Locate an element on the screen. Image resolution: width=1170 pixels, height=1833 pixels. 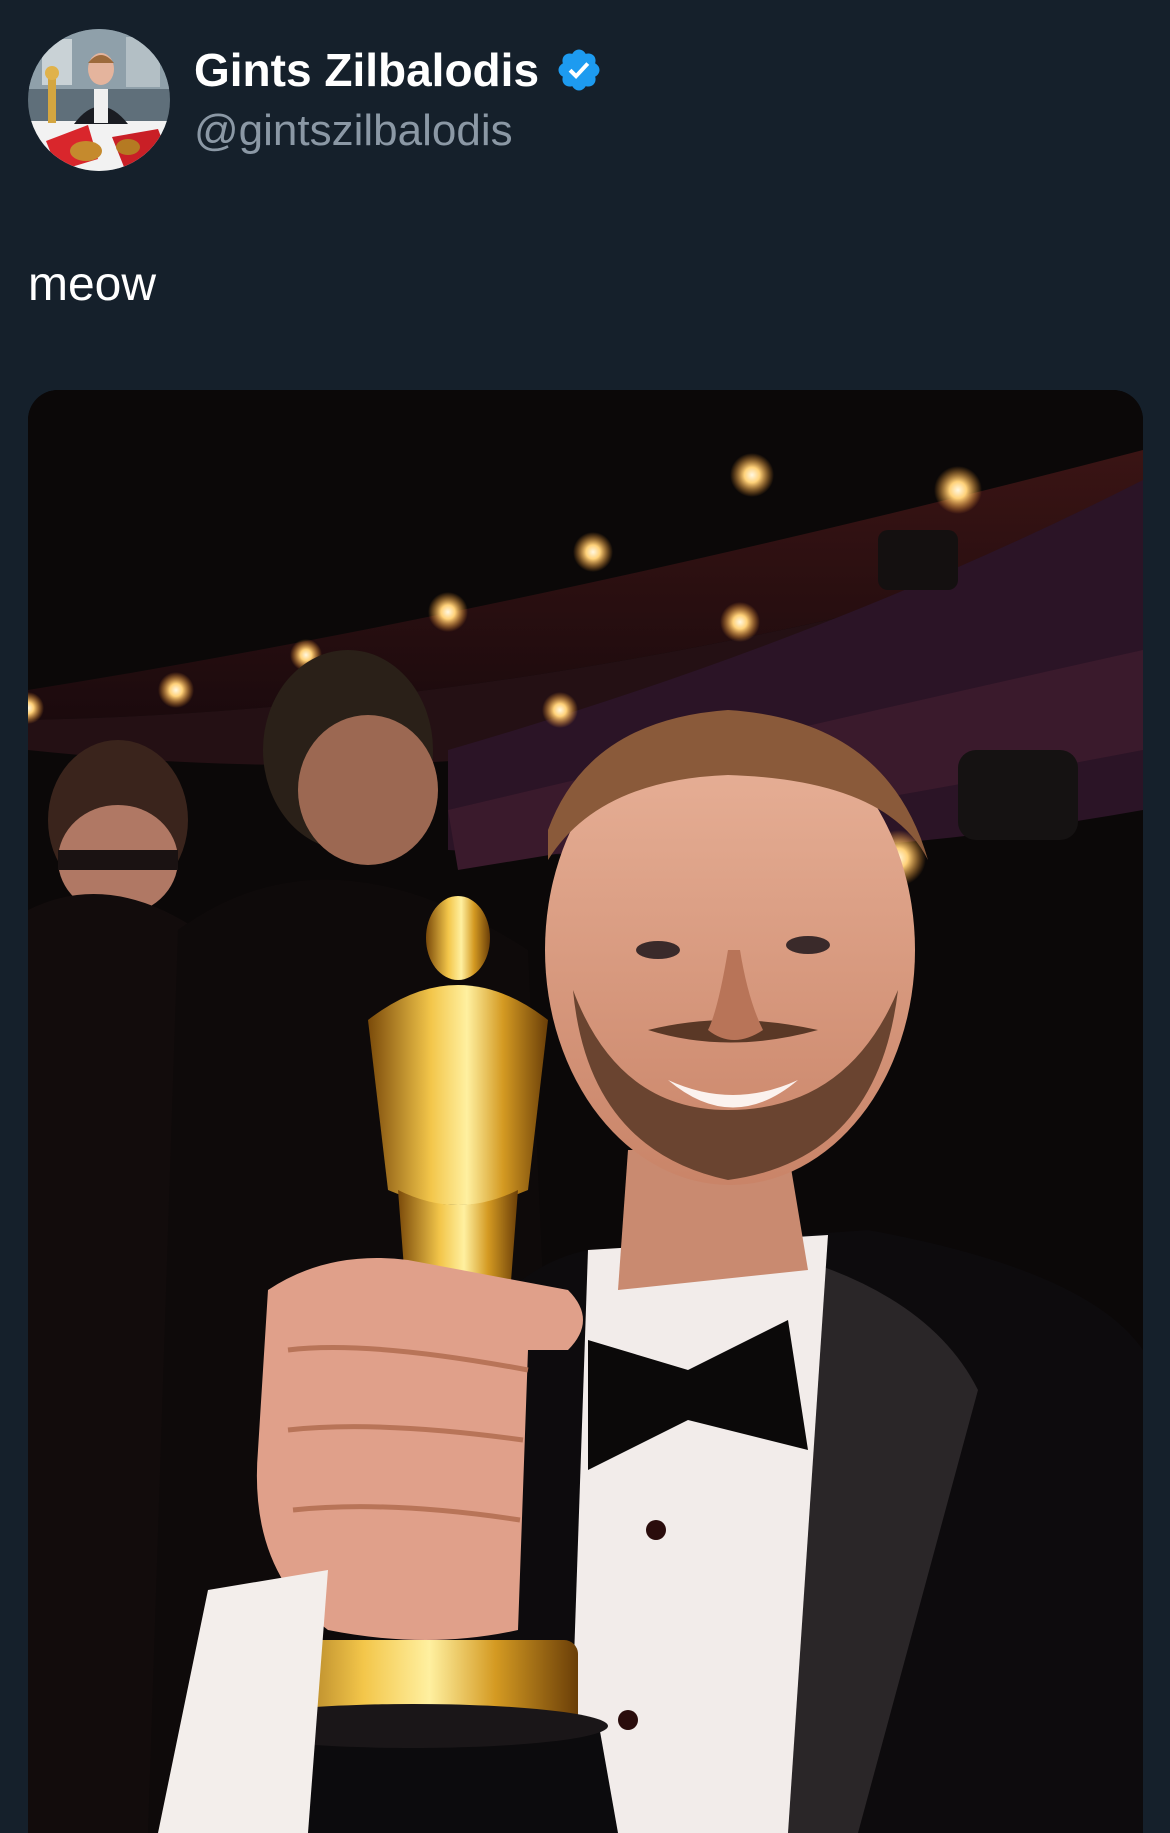
author-avatar is located at coordinates (99, 100).